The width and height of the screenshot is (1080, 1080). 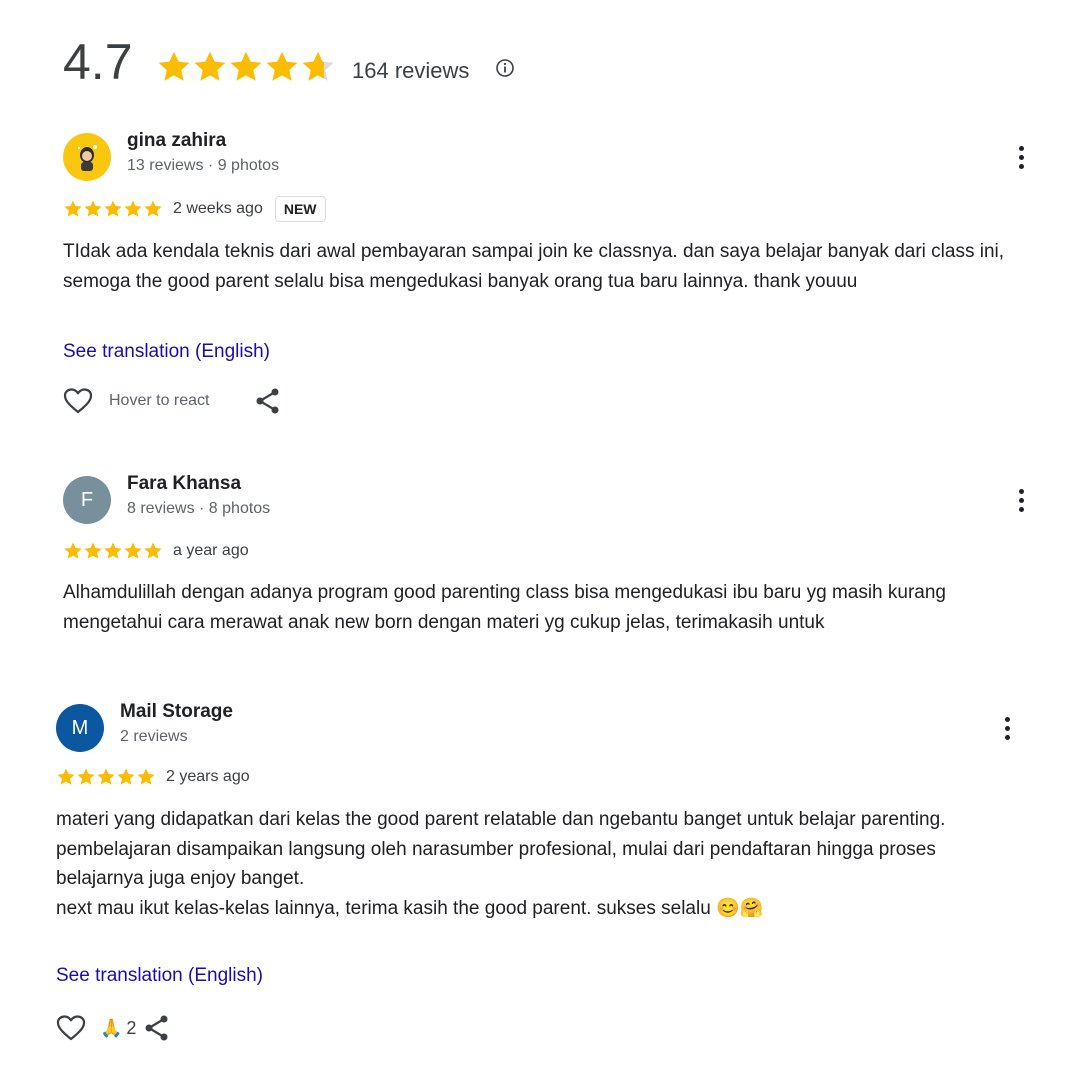 I want to click on rating-summary: 4.7 164 reviews, so click(x=363, y=62).